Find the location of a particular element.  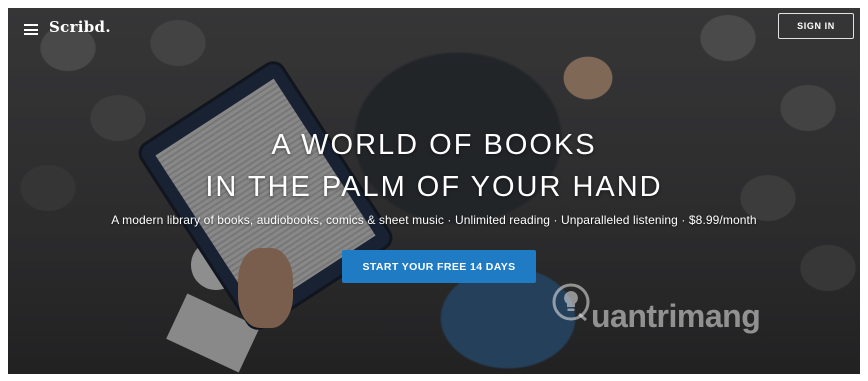

watermark-logo-icon is located at coordinates (571, 302).